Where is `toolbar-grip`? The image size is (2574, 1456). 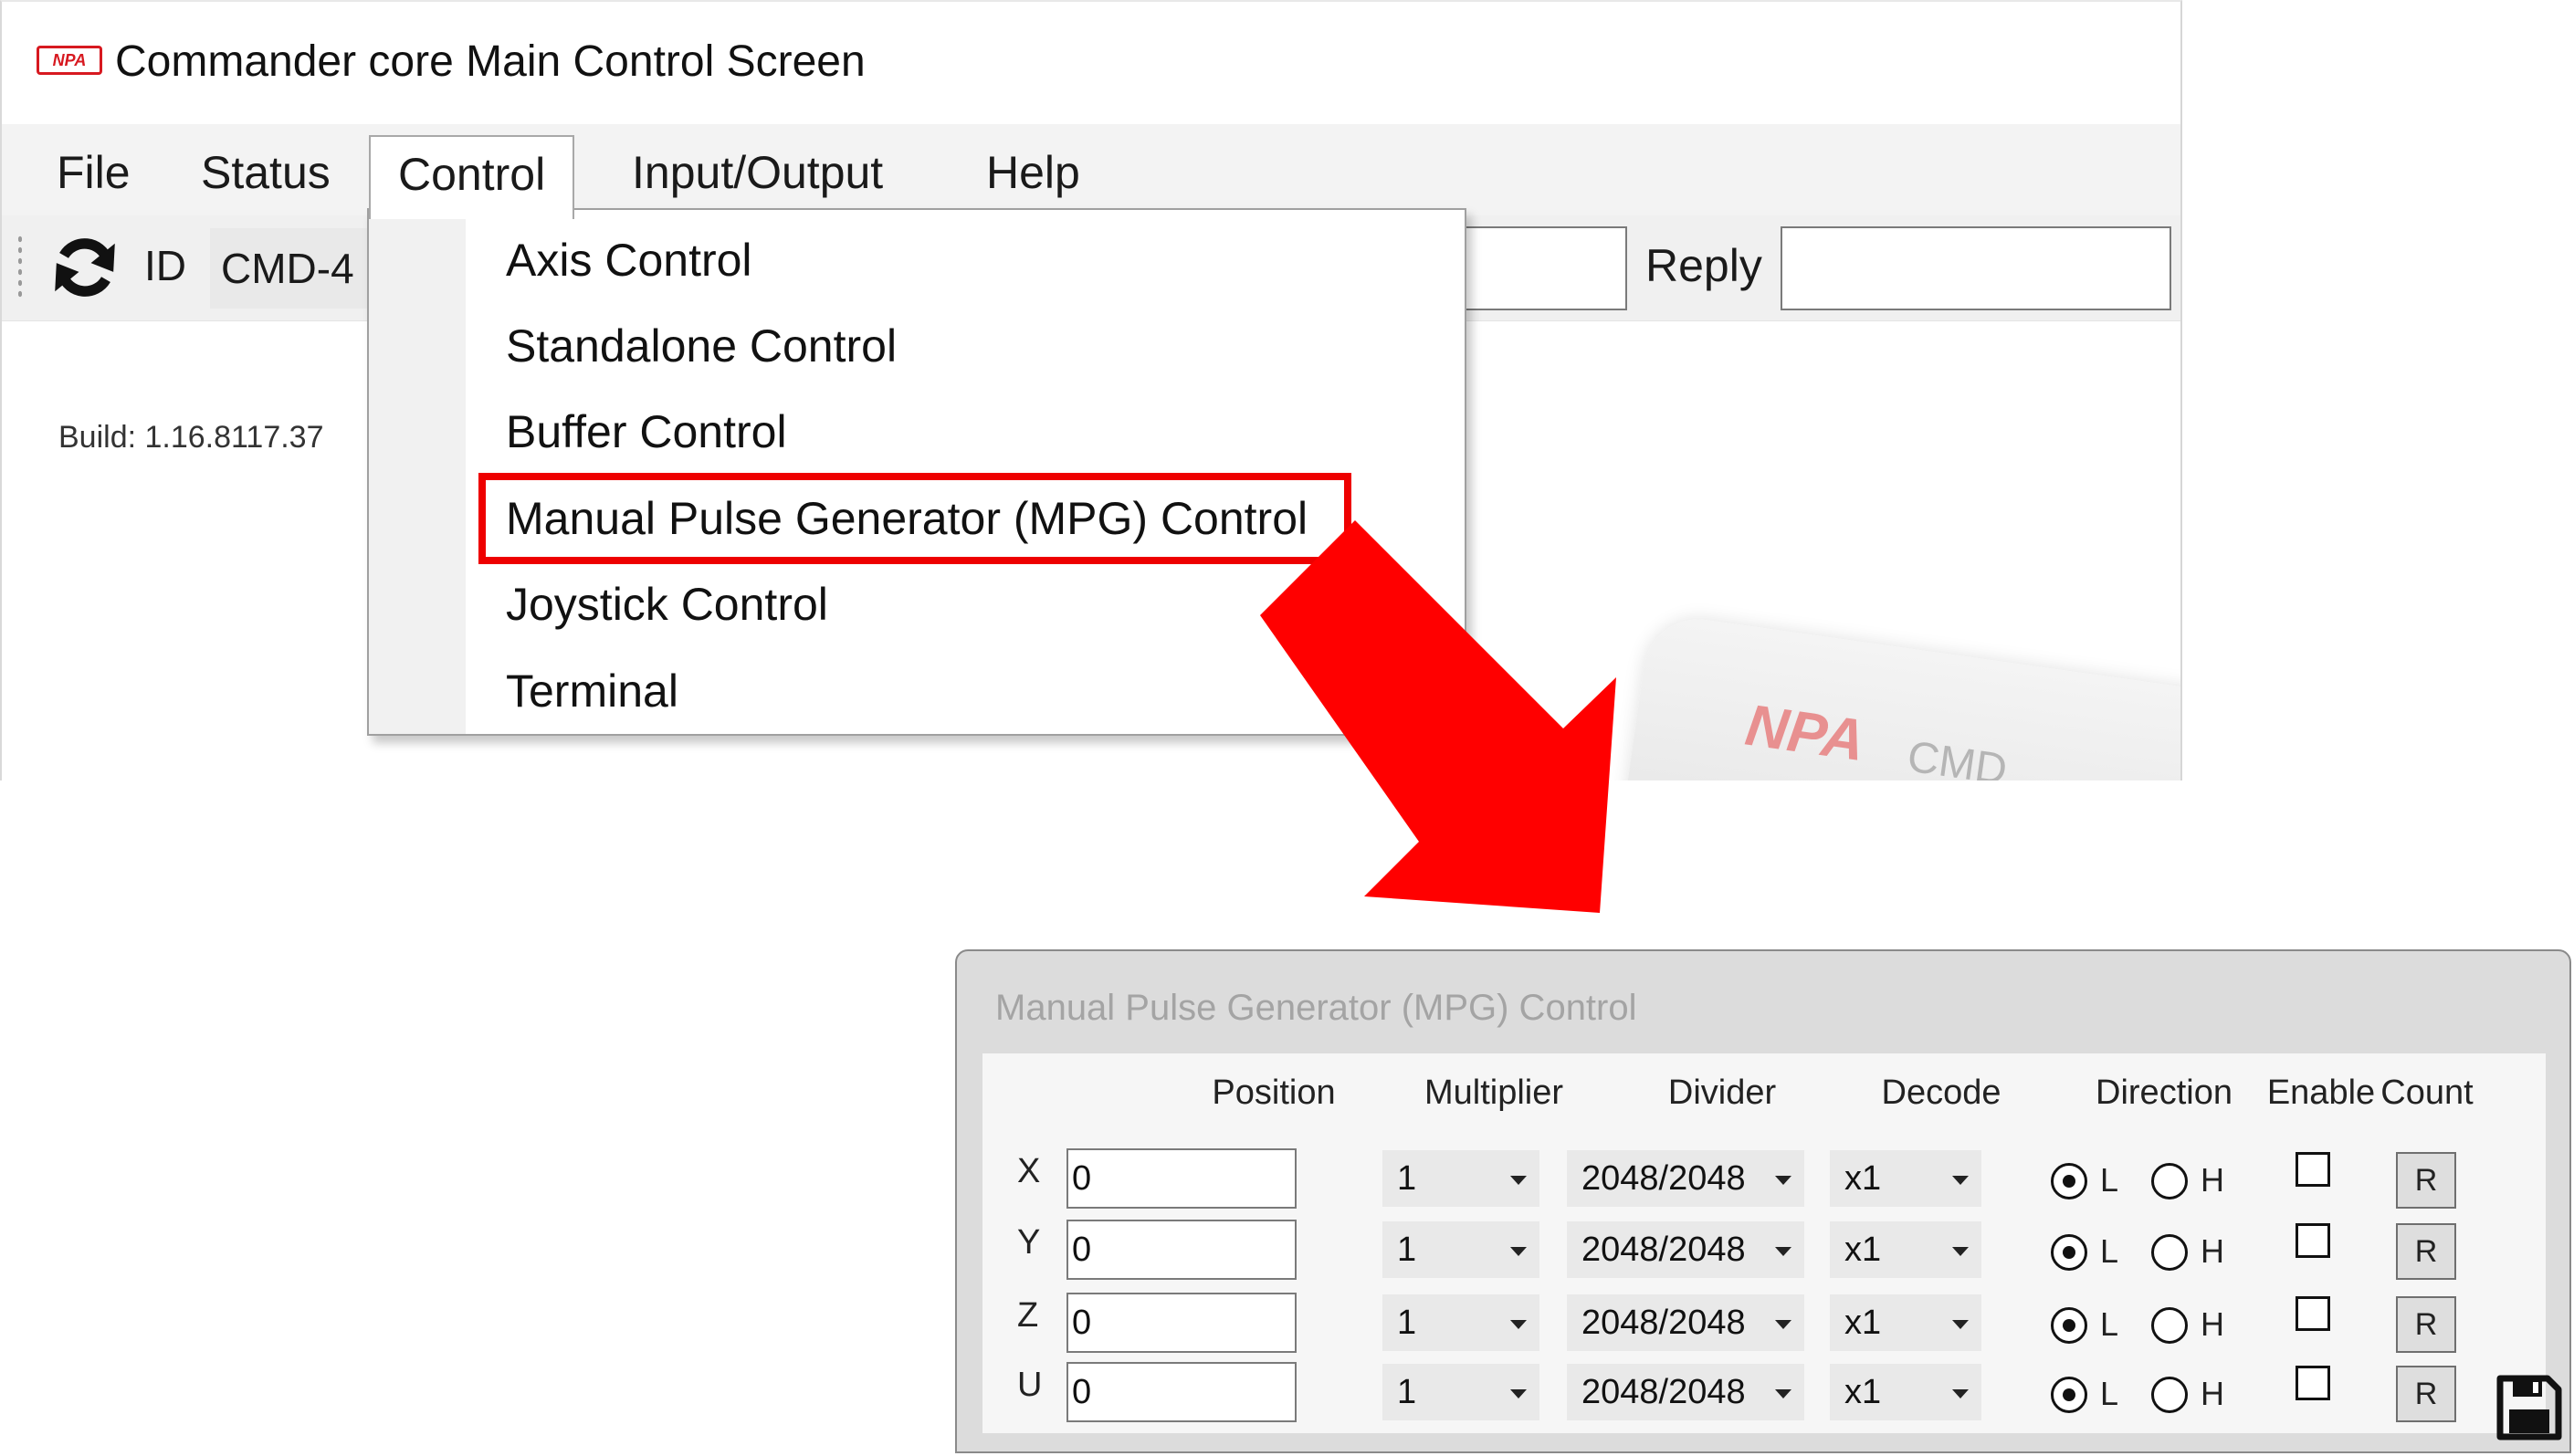
toolbar-grip is located at coordinates (20, 266).